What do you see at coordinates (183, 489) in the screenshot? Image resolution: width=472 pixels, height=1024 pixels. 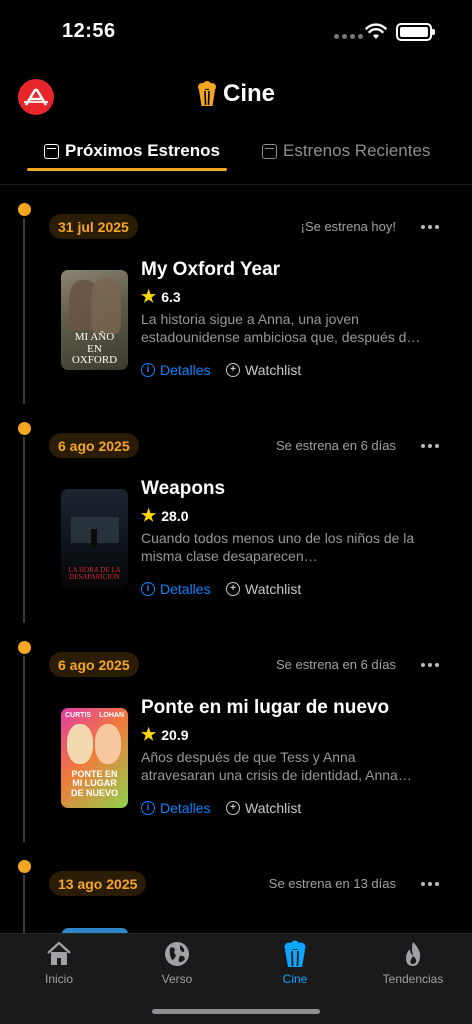 I see `movie-title: Weapons` at bounding box center [183, 489].